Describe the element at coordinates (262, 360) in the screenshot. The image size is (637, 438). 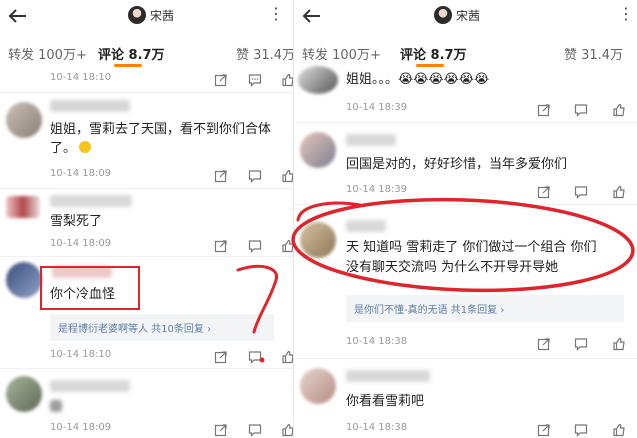
I see `annotation-dot` at that location.